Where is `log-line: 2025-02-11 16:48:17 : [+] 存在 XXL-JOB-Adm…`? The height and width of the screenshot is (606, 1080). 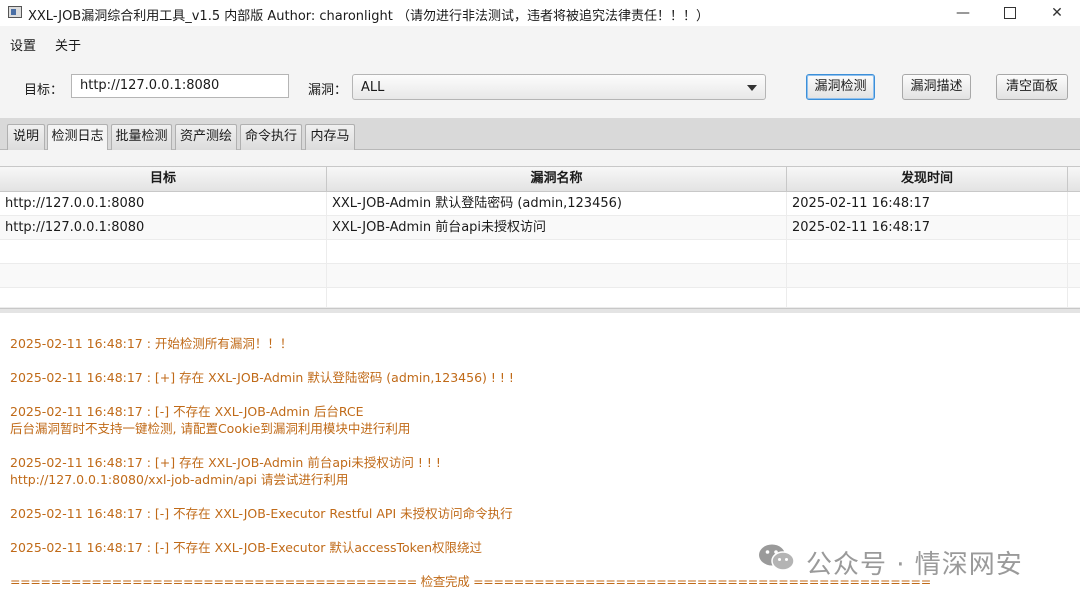 log-line: 2025-02-11 16:48:17 : [+] 存在 XXL-JOB-Adm… is located at coordinates (262, 377).